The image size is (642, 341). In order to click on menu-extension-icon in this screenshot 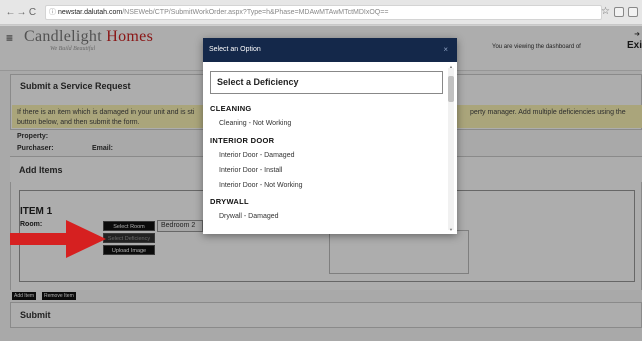, I will do `click(633, 12)`.